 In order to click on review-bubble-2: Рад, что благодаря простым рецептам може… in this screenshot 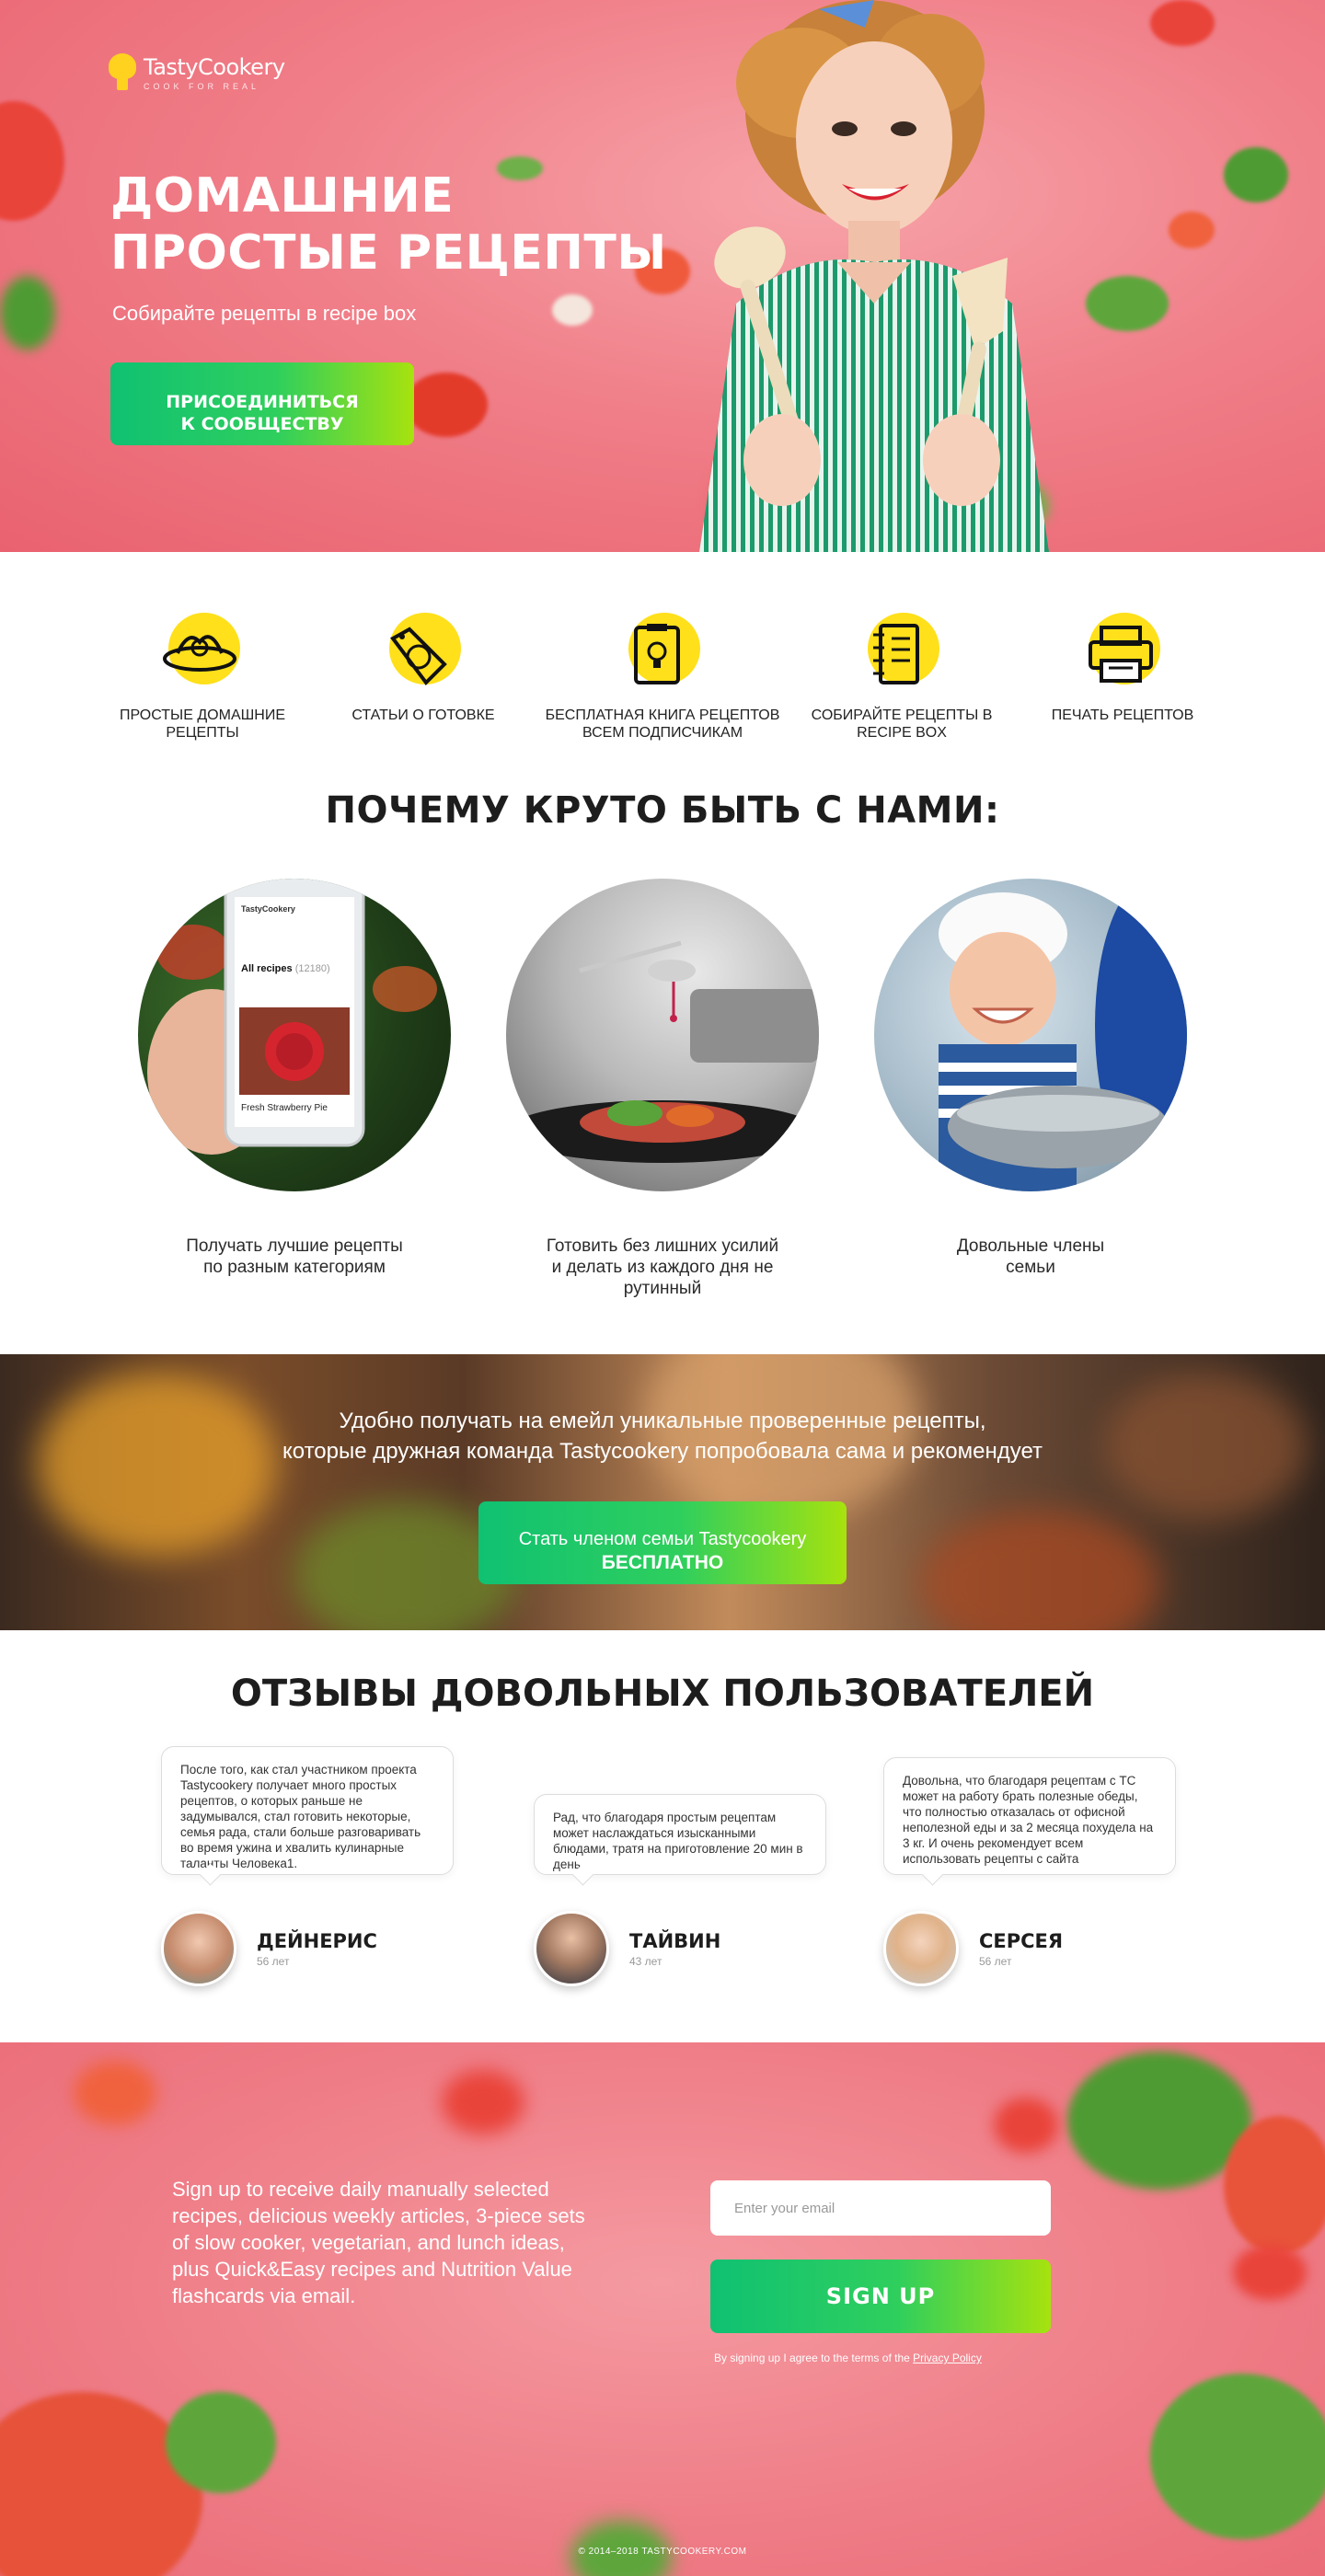, I will do `click(680, 1834)`.